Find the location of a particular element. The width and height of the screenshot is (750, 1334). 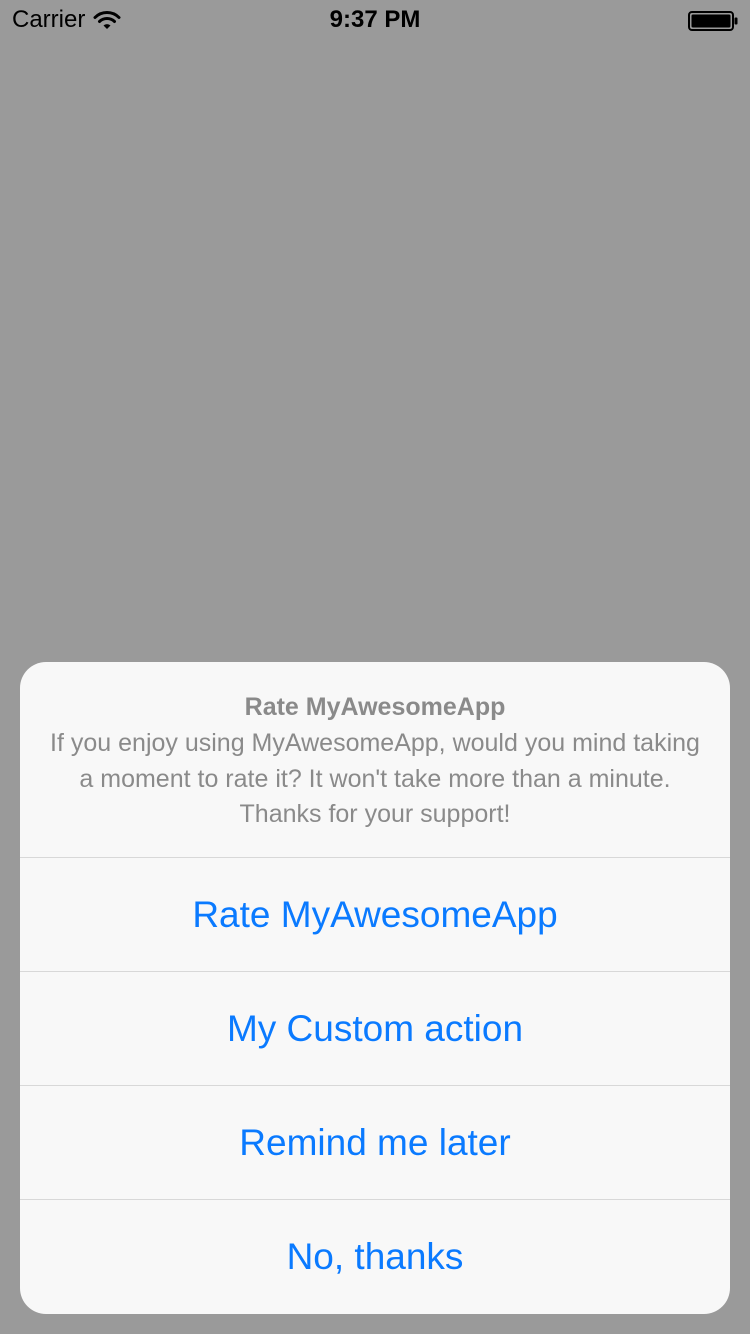

rate-app-button: Rate MyAwesomeApp is located at coordinates (375, 915).